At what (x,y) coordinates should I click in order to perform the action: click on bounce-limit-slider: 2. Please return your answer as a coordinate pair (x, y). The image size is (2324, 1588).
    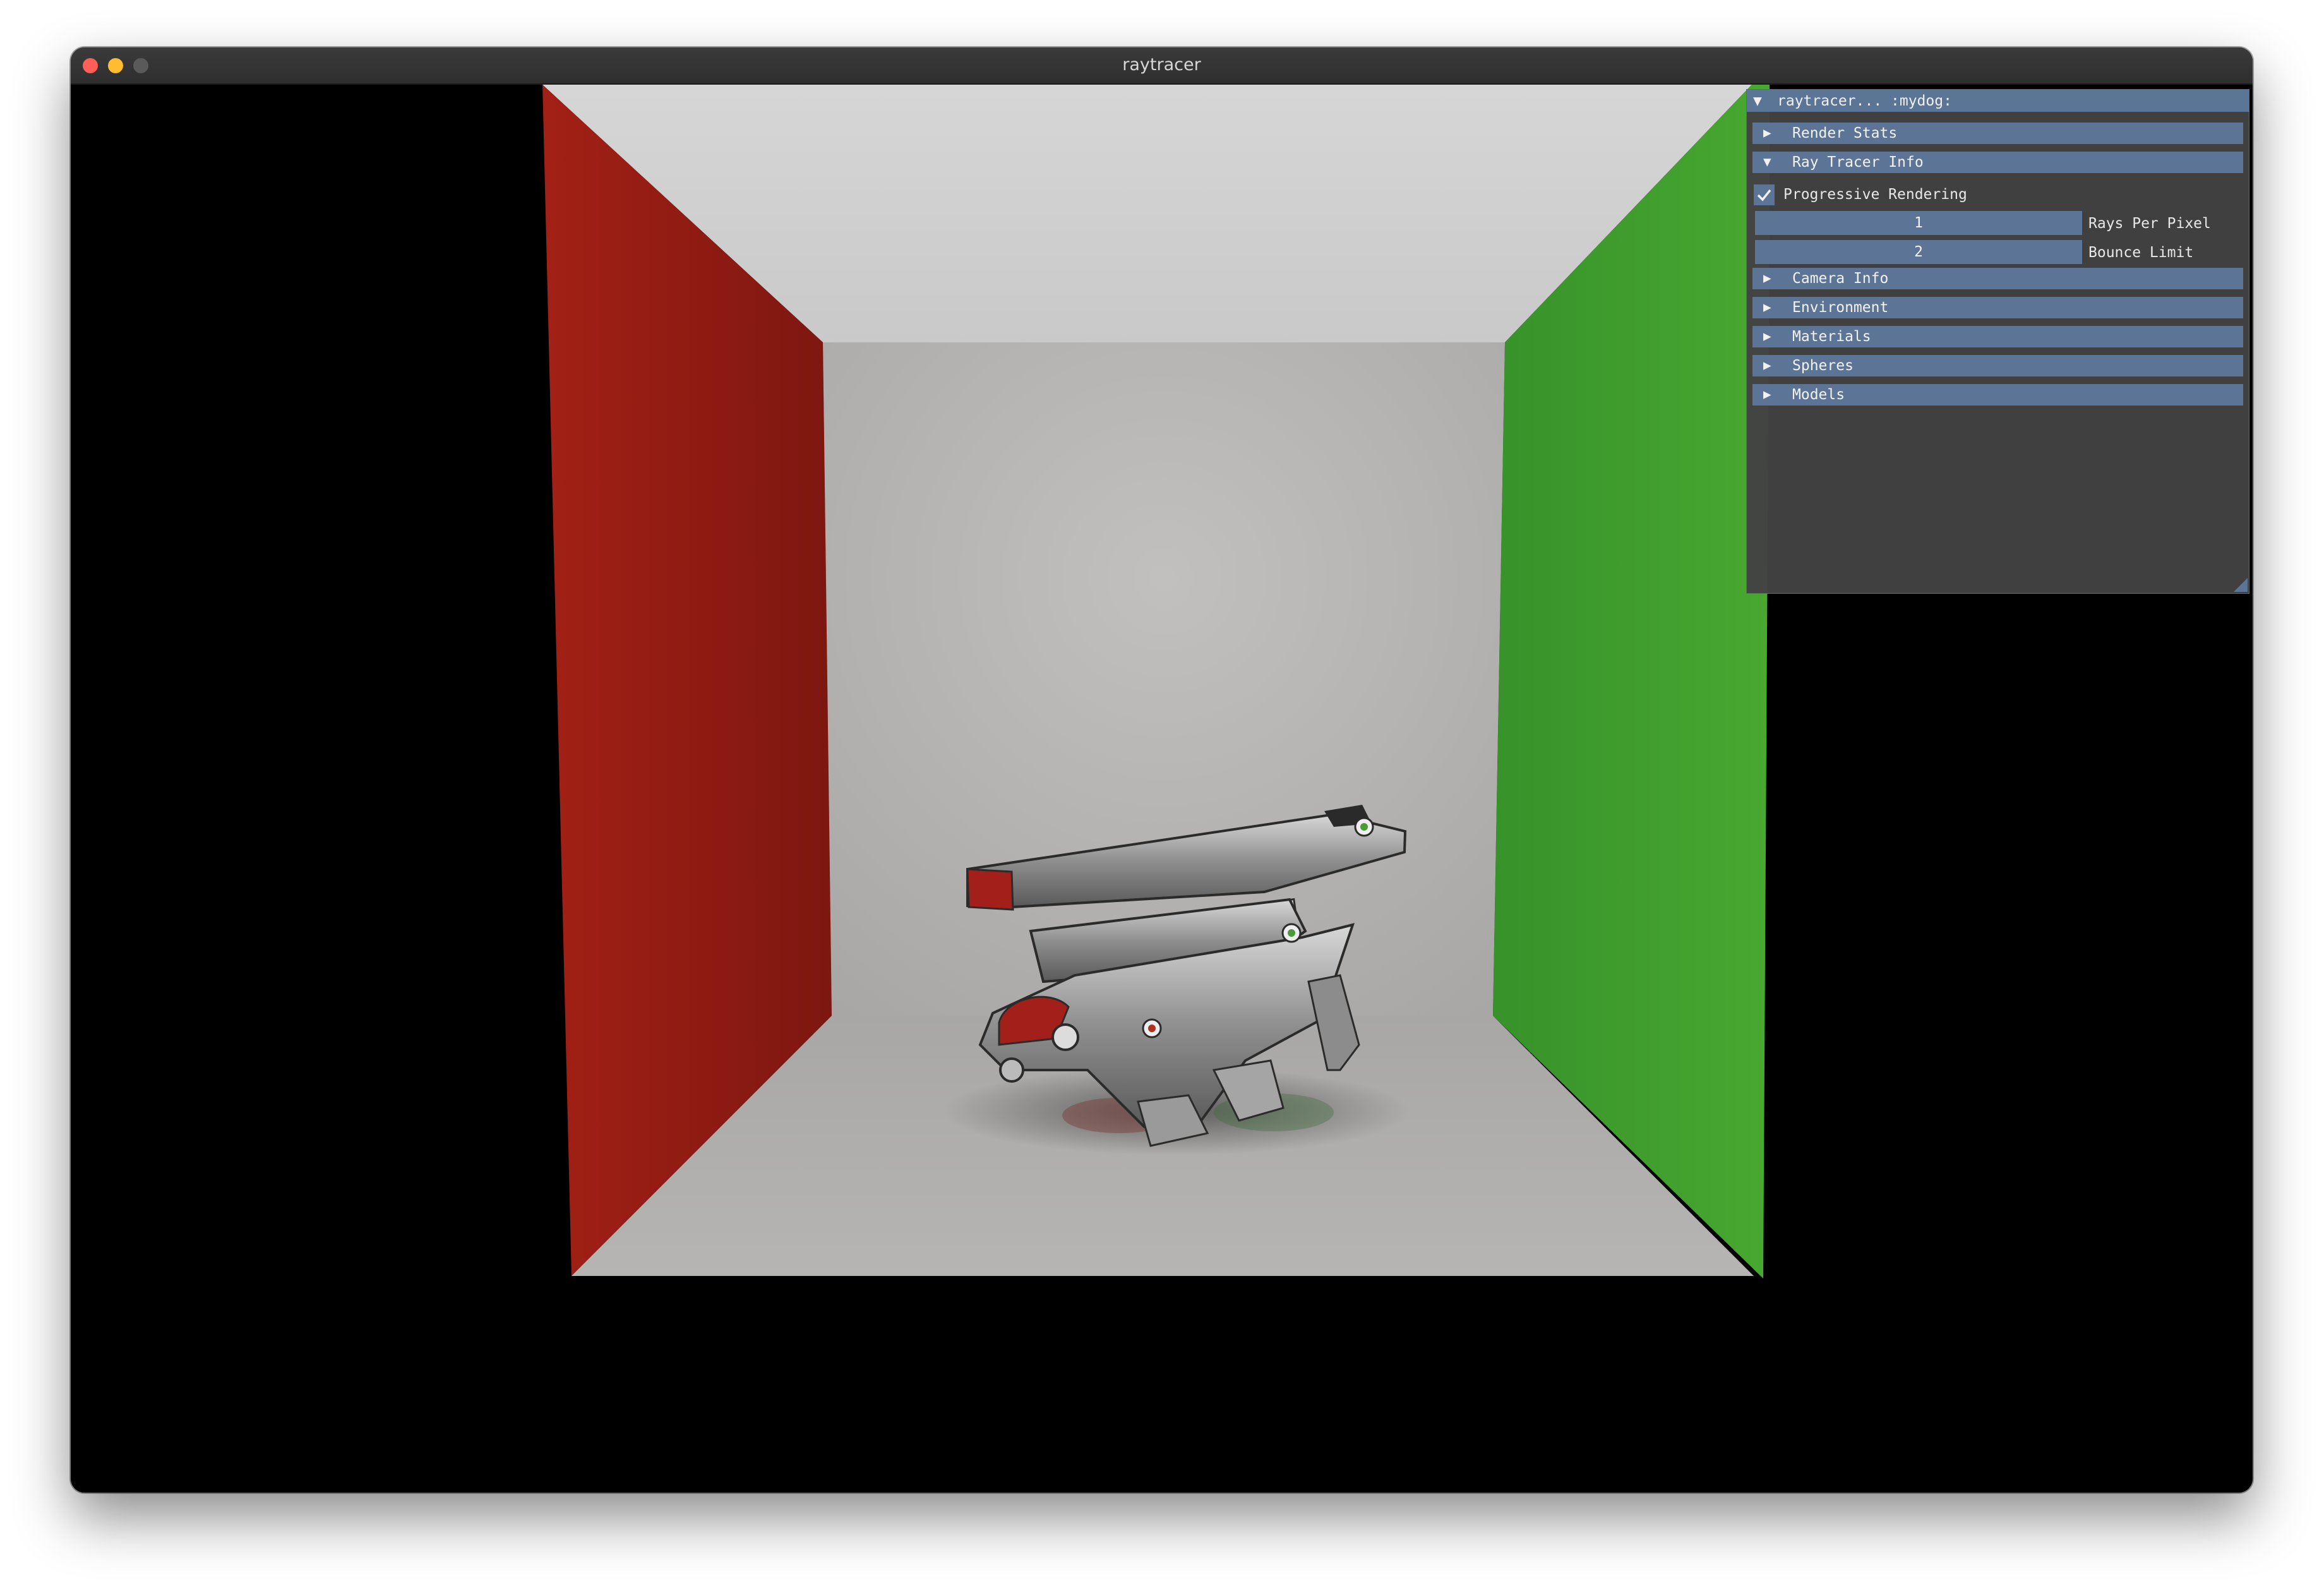
    Looking at the image, I should click on (1918, 252).